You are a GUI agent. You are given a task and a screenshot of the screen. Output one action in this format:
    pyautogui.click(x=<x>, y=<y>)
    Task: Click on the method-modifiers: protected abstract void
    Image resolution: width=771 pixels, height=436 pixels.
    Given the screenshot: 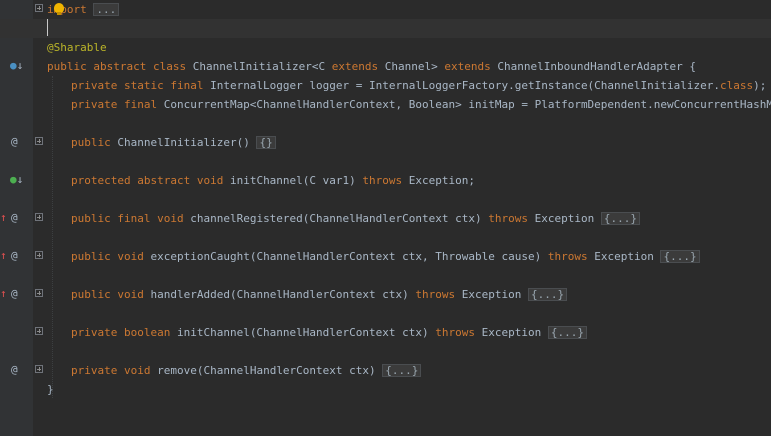 What is the action you would take?
    pyautogui.click(x=147, y=180)
    